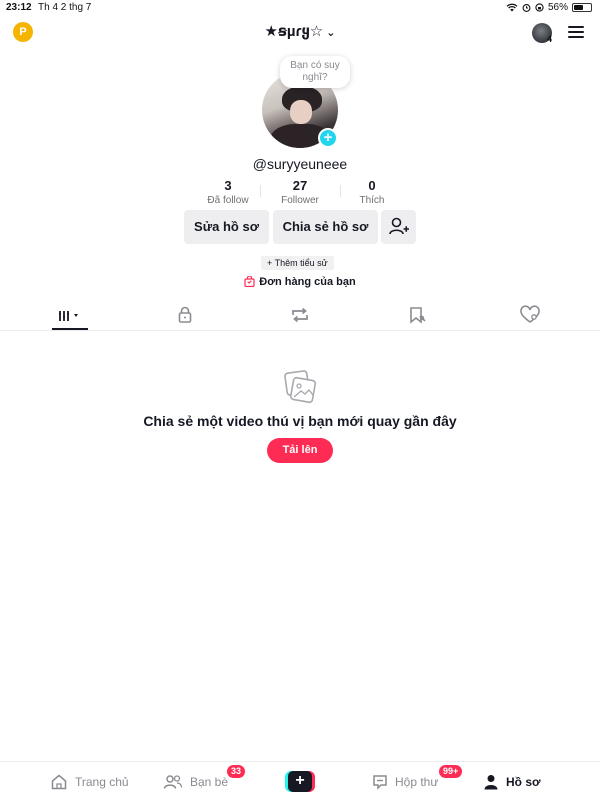  I want to click on edit-profile-button: Sửa hồ sơ, so click(226, 227).